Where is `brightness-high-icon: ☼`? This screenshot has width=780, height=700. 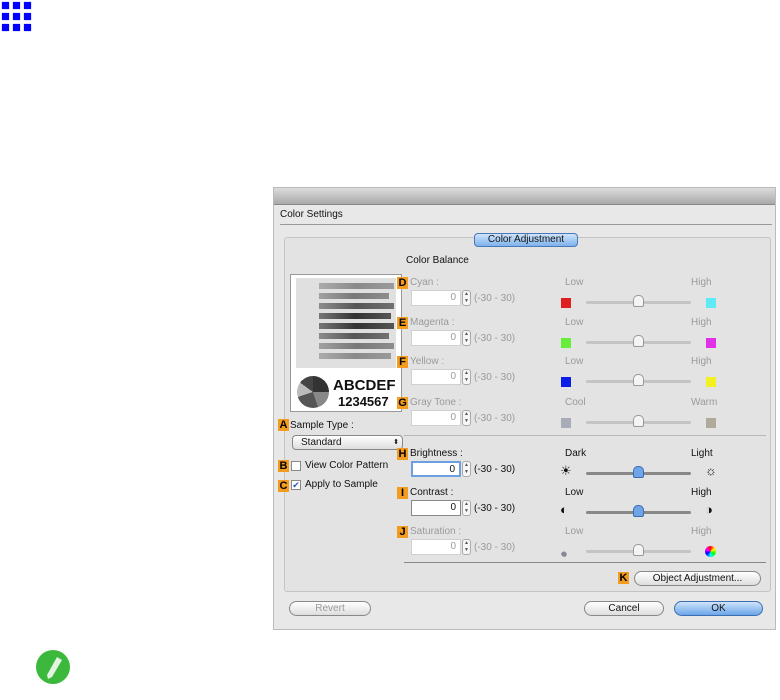 brightness-high-icon: ☼ is located at coordinates (711, 470).